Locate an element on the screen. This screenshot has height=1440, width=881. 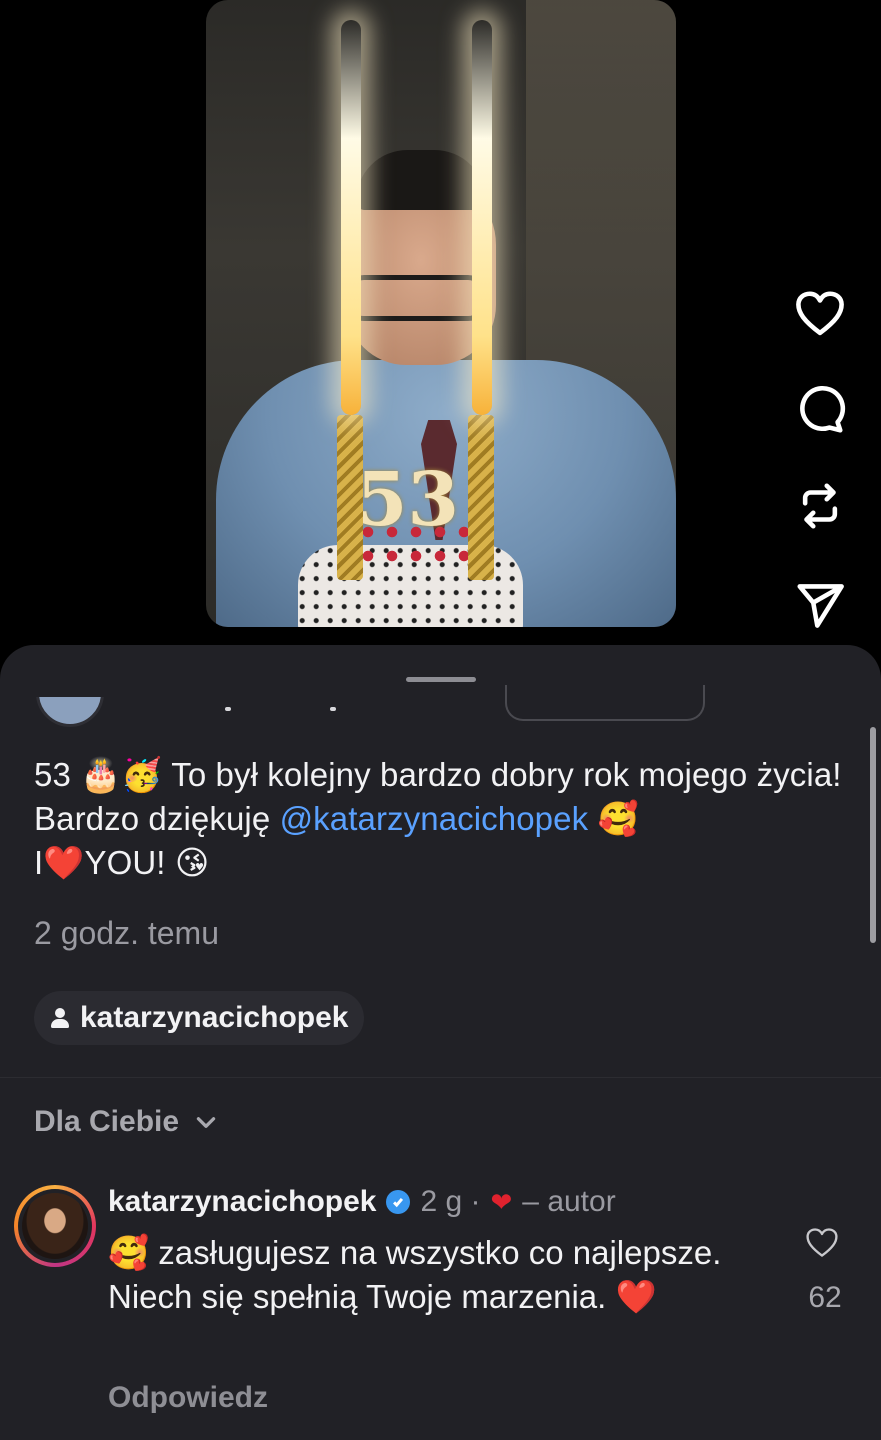
cake-number-candles: 53 is located at coordinates (407, 500).